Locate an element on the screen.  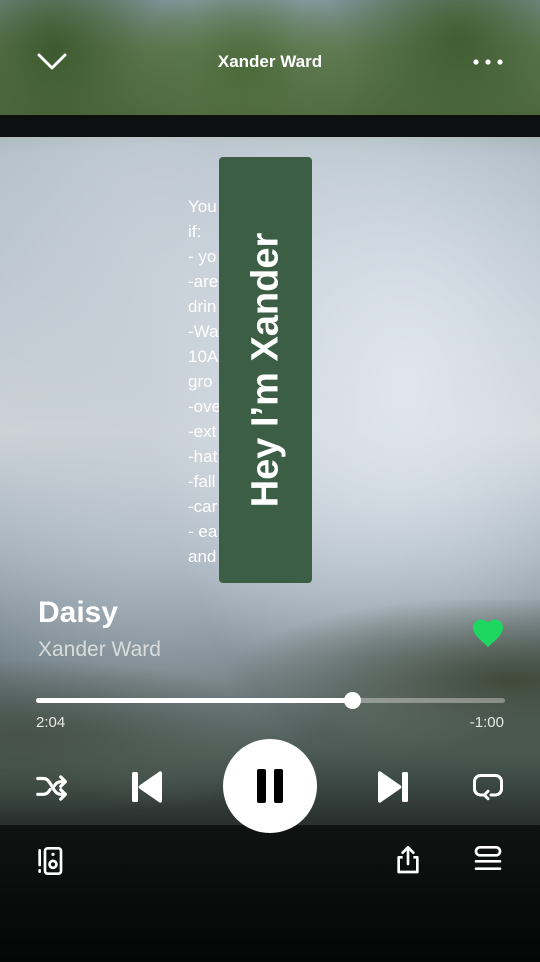
background-band is located at coordinates (270, 126).